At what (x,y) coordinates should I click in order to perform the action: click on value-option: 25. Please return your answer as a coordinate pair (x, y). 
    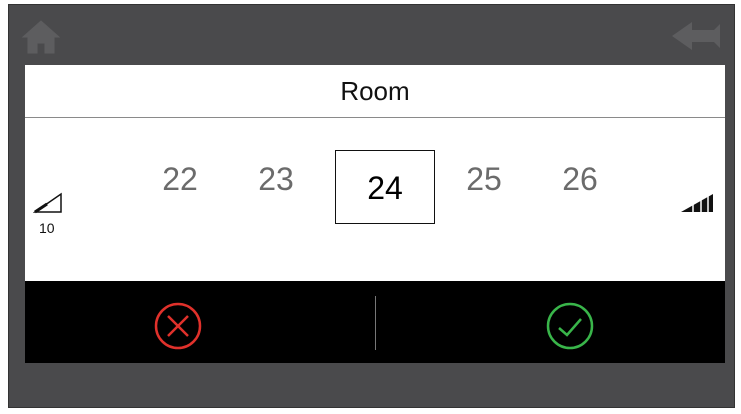
    Looking at the image, I should click on (484, 179).